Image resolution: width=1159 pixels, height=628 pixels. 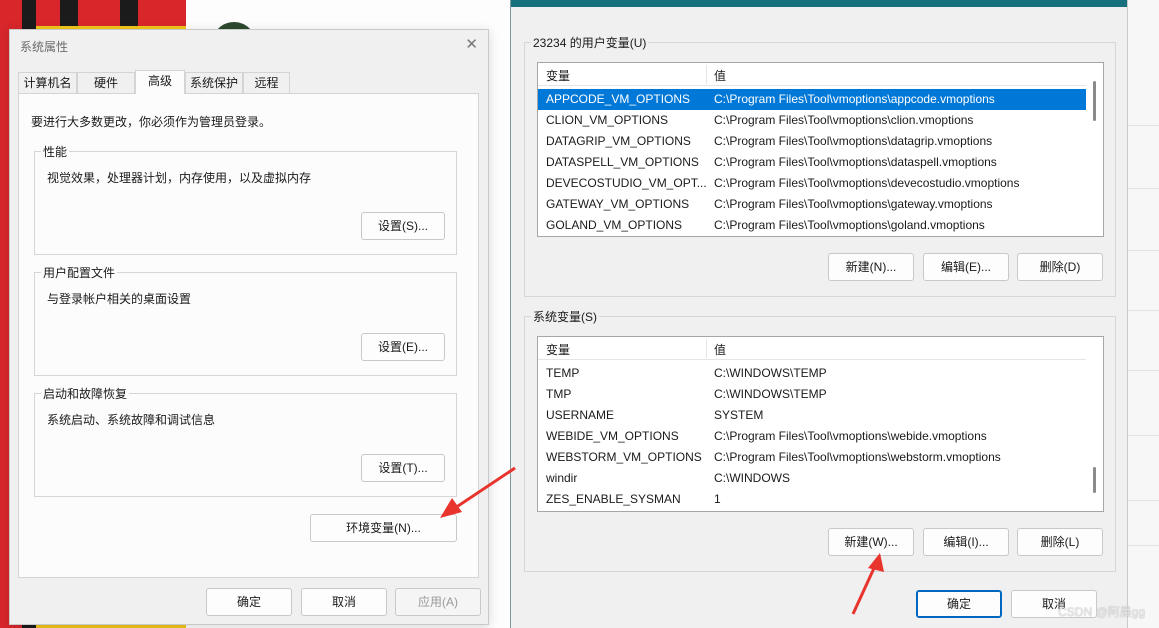 What do you see at coordinates (160, 82) in the screenshot?
I see `tab-advanced: 高级` at bounding box center [160, 82].